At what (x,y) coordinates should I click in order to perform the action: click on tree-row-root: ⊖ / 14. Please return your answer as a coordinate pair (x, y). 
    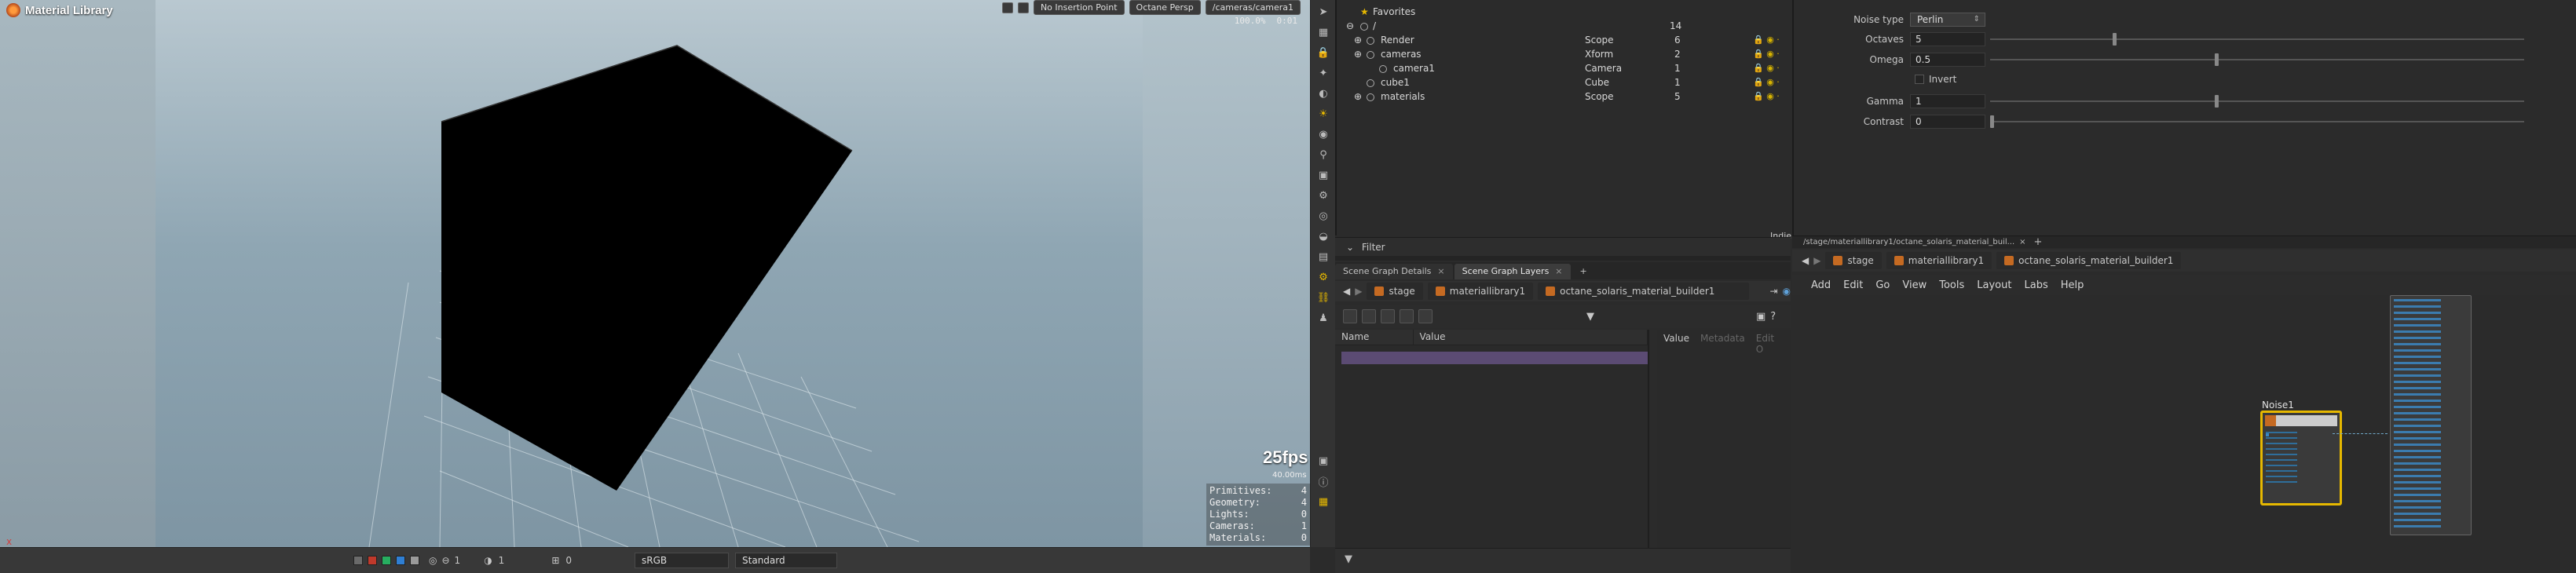
    Looking at the image, I should click on (1565, 26).